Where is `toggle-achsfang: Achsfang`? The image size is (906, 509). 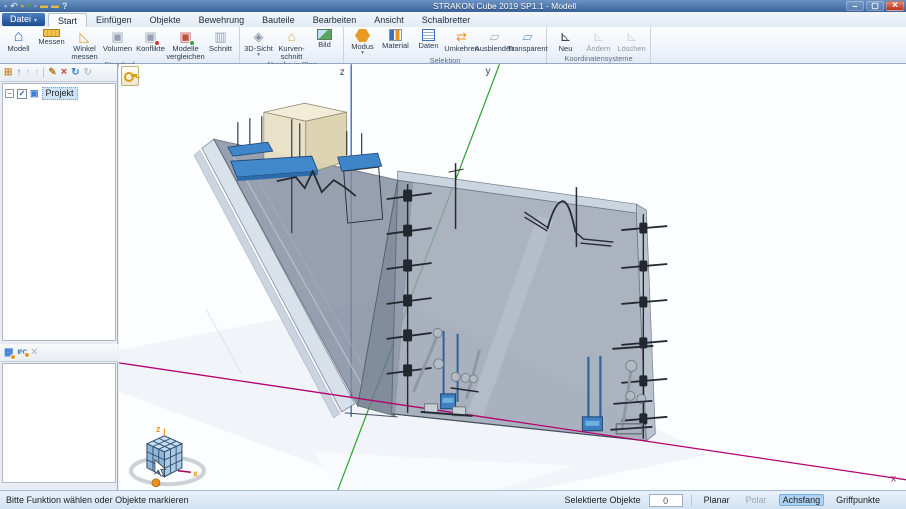 toggle-achsfang: Achsfang is located at coordinates (801, 500).